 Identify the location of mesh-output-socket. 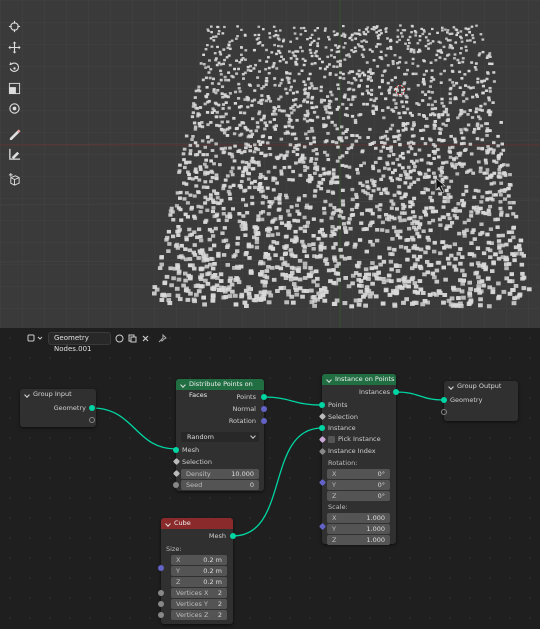
(233, 536).